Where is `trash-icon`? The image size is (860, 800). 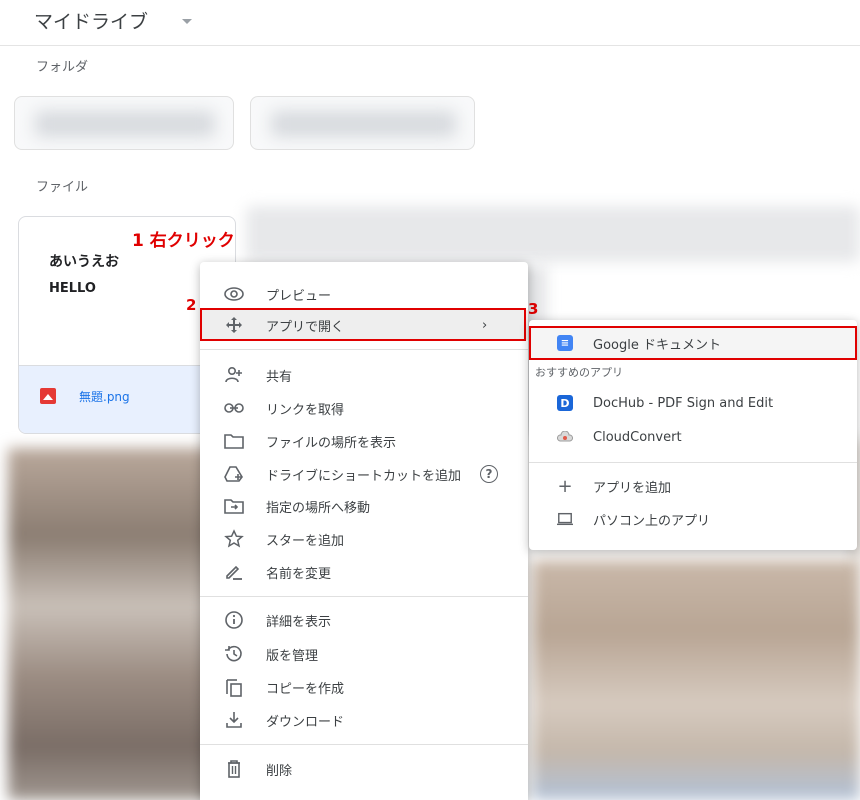 trash-icon is located at coordinates (234, 769).